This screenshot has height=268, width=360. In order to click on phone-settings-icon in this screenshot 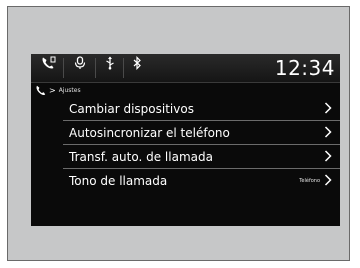, I will do `click(48, 68)`.